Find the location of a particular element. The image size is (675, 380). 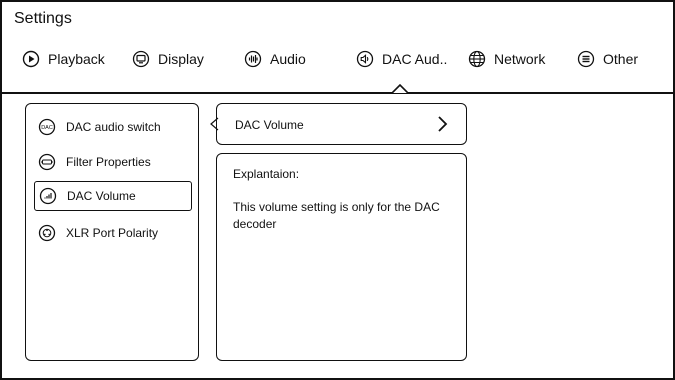

tab-other: Other is located at coordinates (607, 59).